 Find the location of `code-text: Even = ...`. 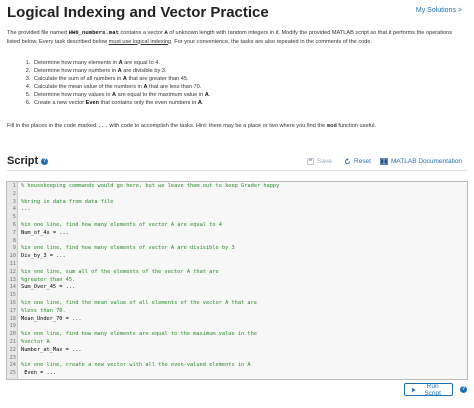

code-text: Even = ... is located at coordinates (39, 373).